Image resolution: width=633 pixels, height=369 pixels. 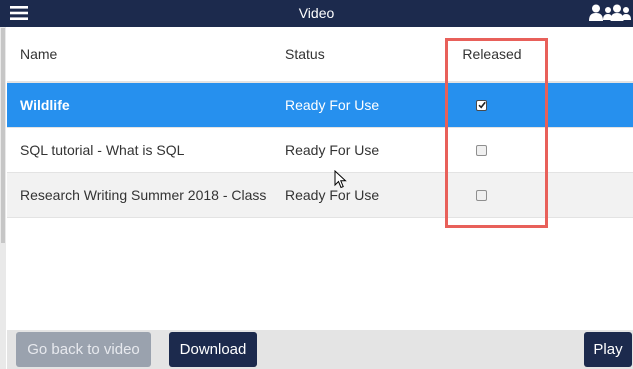 I want to click on top-navigation-bar: Video, so click(x=316, y=13).